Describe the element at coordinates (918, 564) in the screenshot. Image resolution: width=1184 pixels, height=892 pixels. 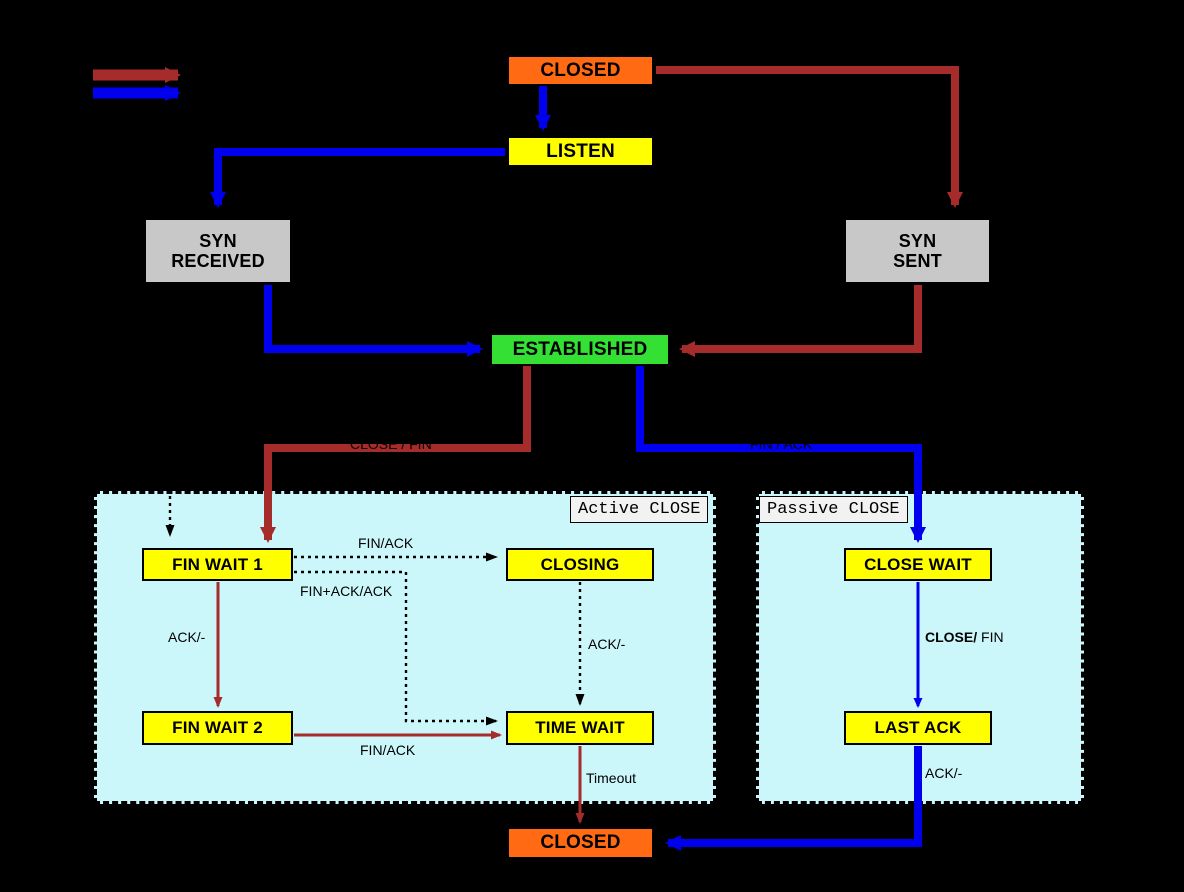
I see `state-close-wait: CLOSE WAIT` at that location.